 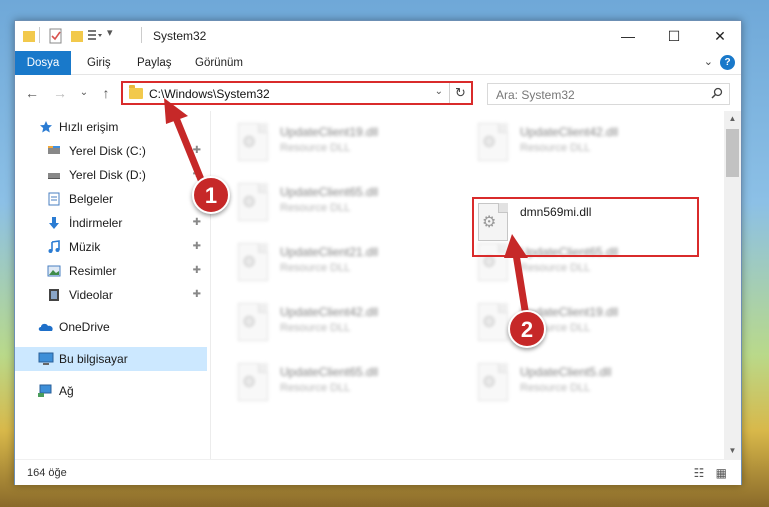 What do you see at coordinates (111, 327) in the screenshot?
I see `sidebar-item-onedrive: OneDrive` at bounding box center [111, 327].